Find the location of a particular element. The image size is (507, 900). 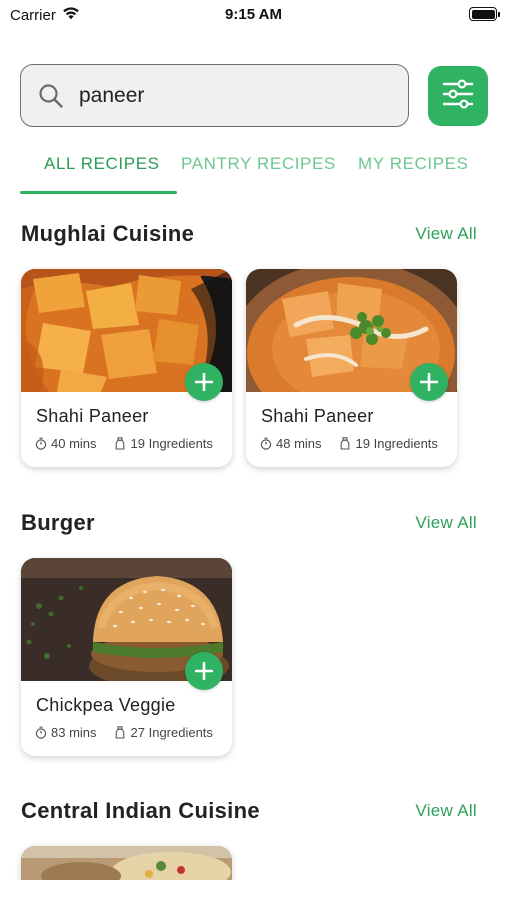

search-icon is located at coordinates (51, 96).